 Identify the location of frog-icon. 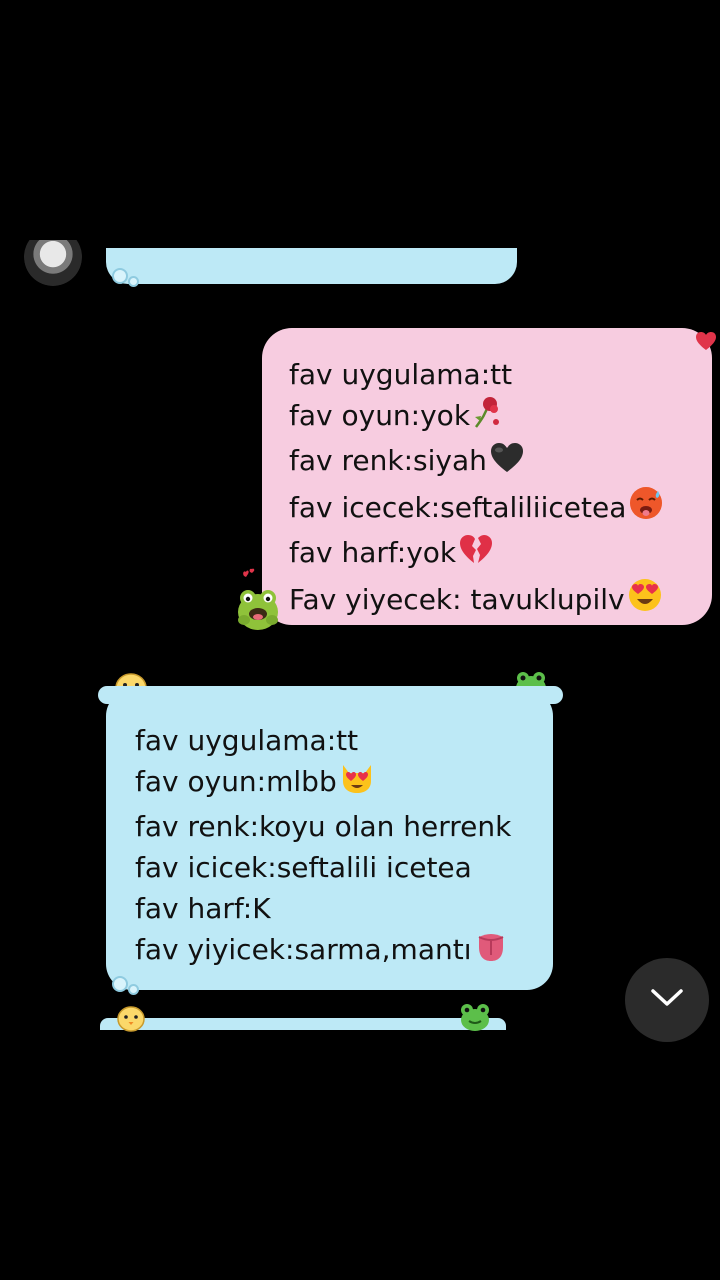
(475, 1018).